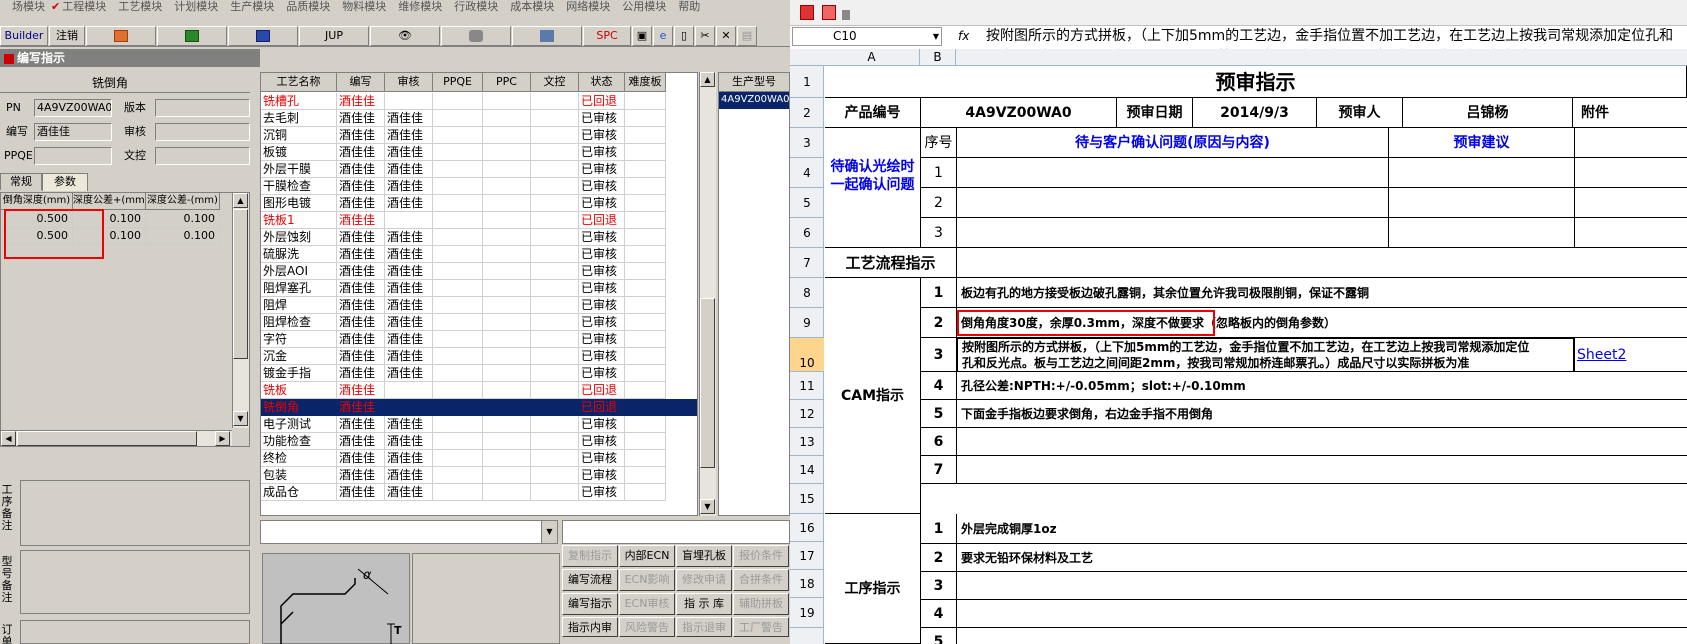 The image size is (1687, 644). What do you see at coordinates (663, 36) in the screenshot?
I see `ie-button: e` at bounding box center [663, 36].